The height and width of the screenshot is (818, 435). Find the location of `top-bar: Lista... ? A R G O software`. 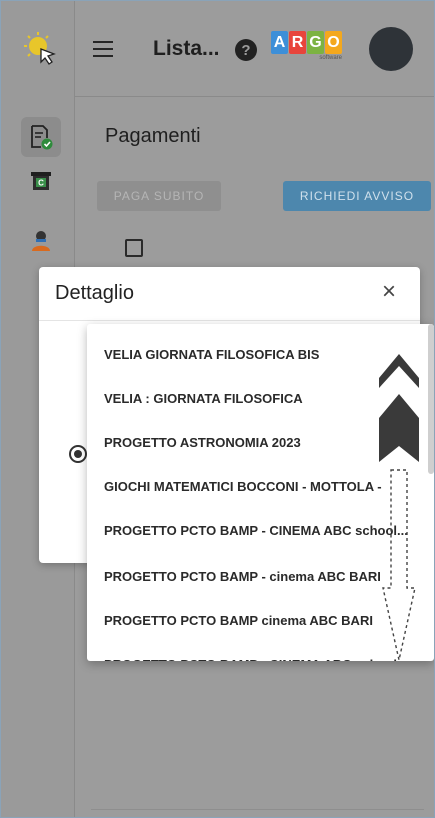

top-bar: Lista... ? A R G O software is located at coordinates (254, 49).